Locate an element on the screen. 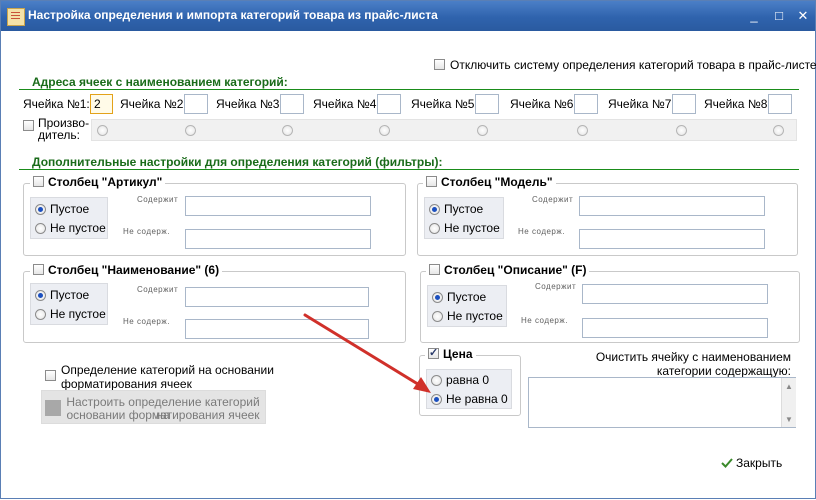 Image resolution: width=816 pixels, height=500 pixels. annotation-arrow-icon is located at coordinates (367, 353).